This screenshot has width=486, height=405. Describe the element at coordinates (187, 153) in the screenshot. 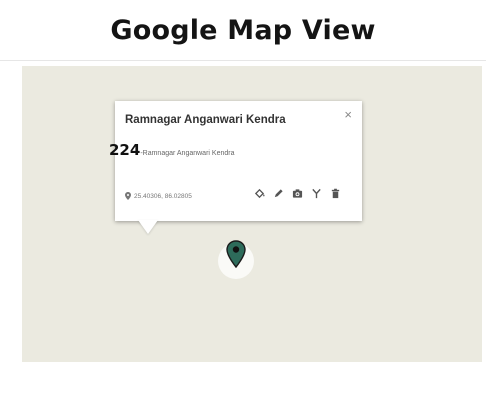

I see `place-subtitle: -Ramnagar Anganwari Kendra` at that location.